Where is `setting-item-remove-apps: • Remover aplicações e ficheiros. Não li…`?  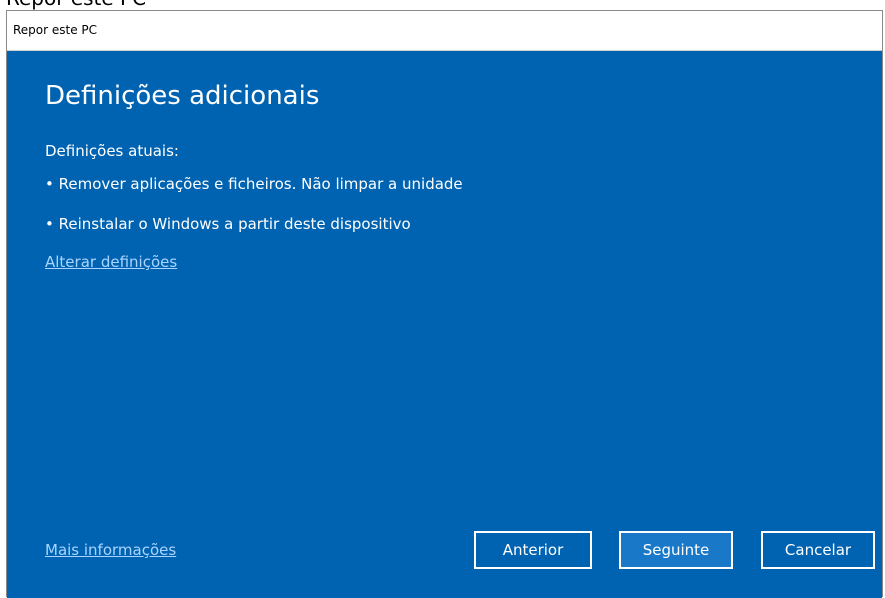 setting-item-remove-apps: • Remover aplicações e ficheiros. Não li… is located at coordinates (254, 184).